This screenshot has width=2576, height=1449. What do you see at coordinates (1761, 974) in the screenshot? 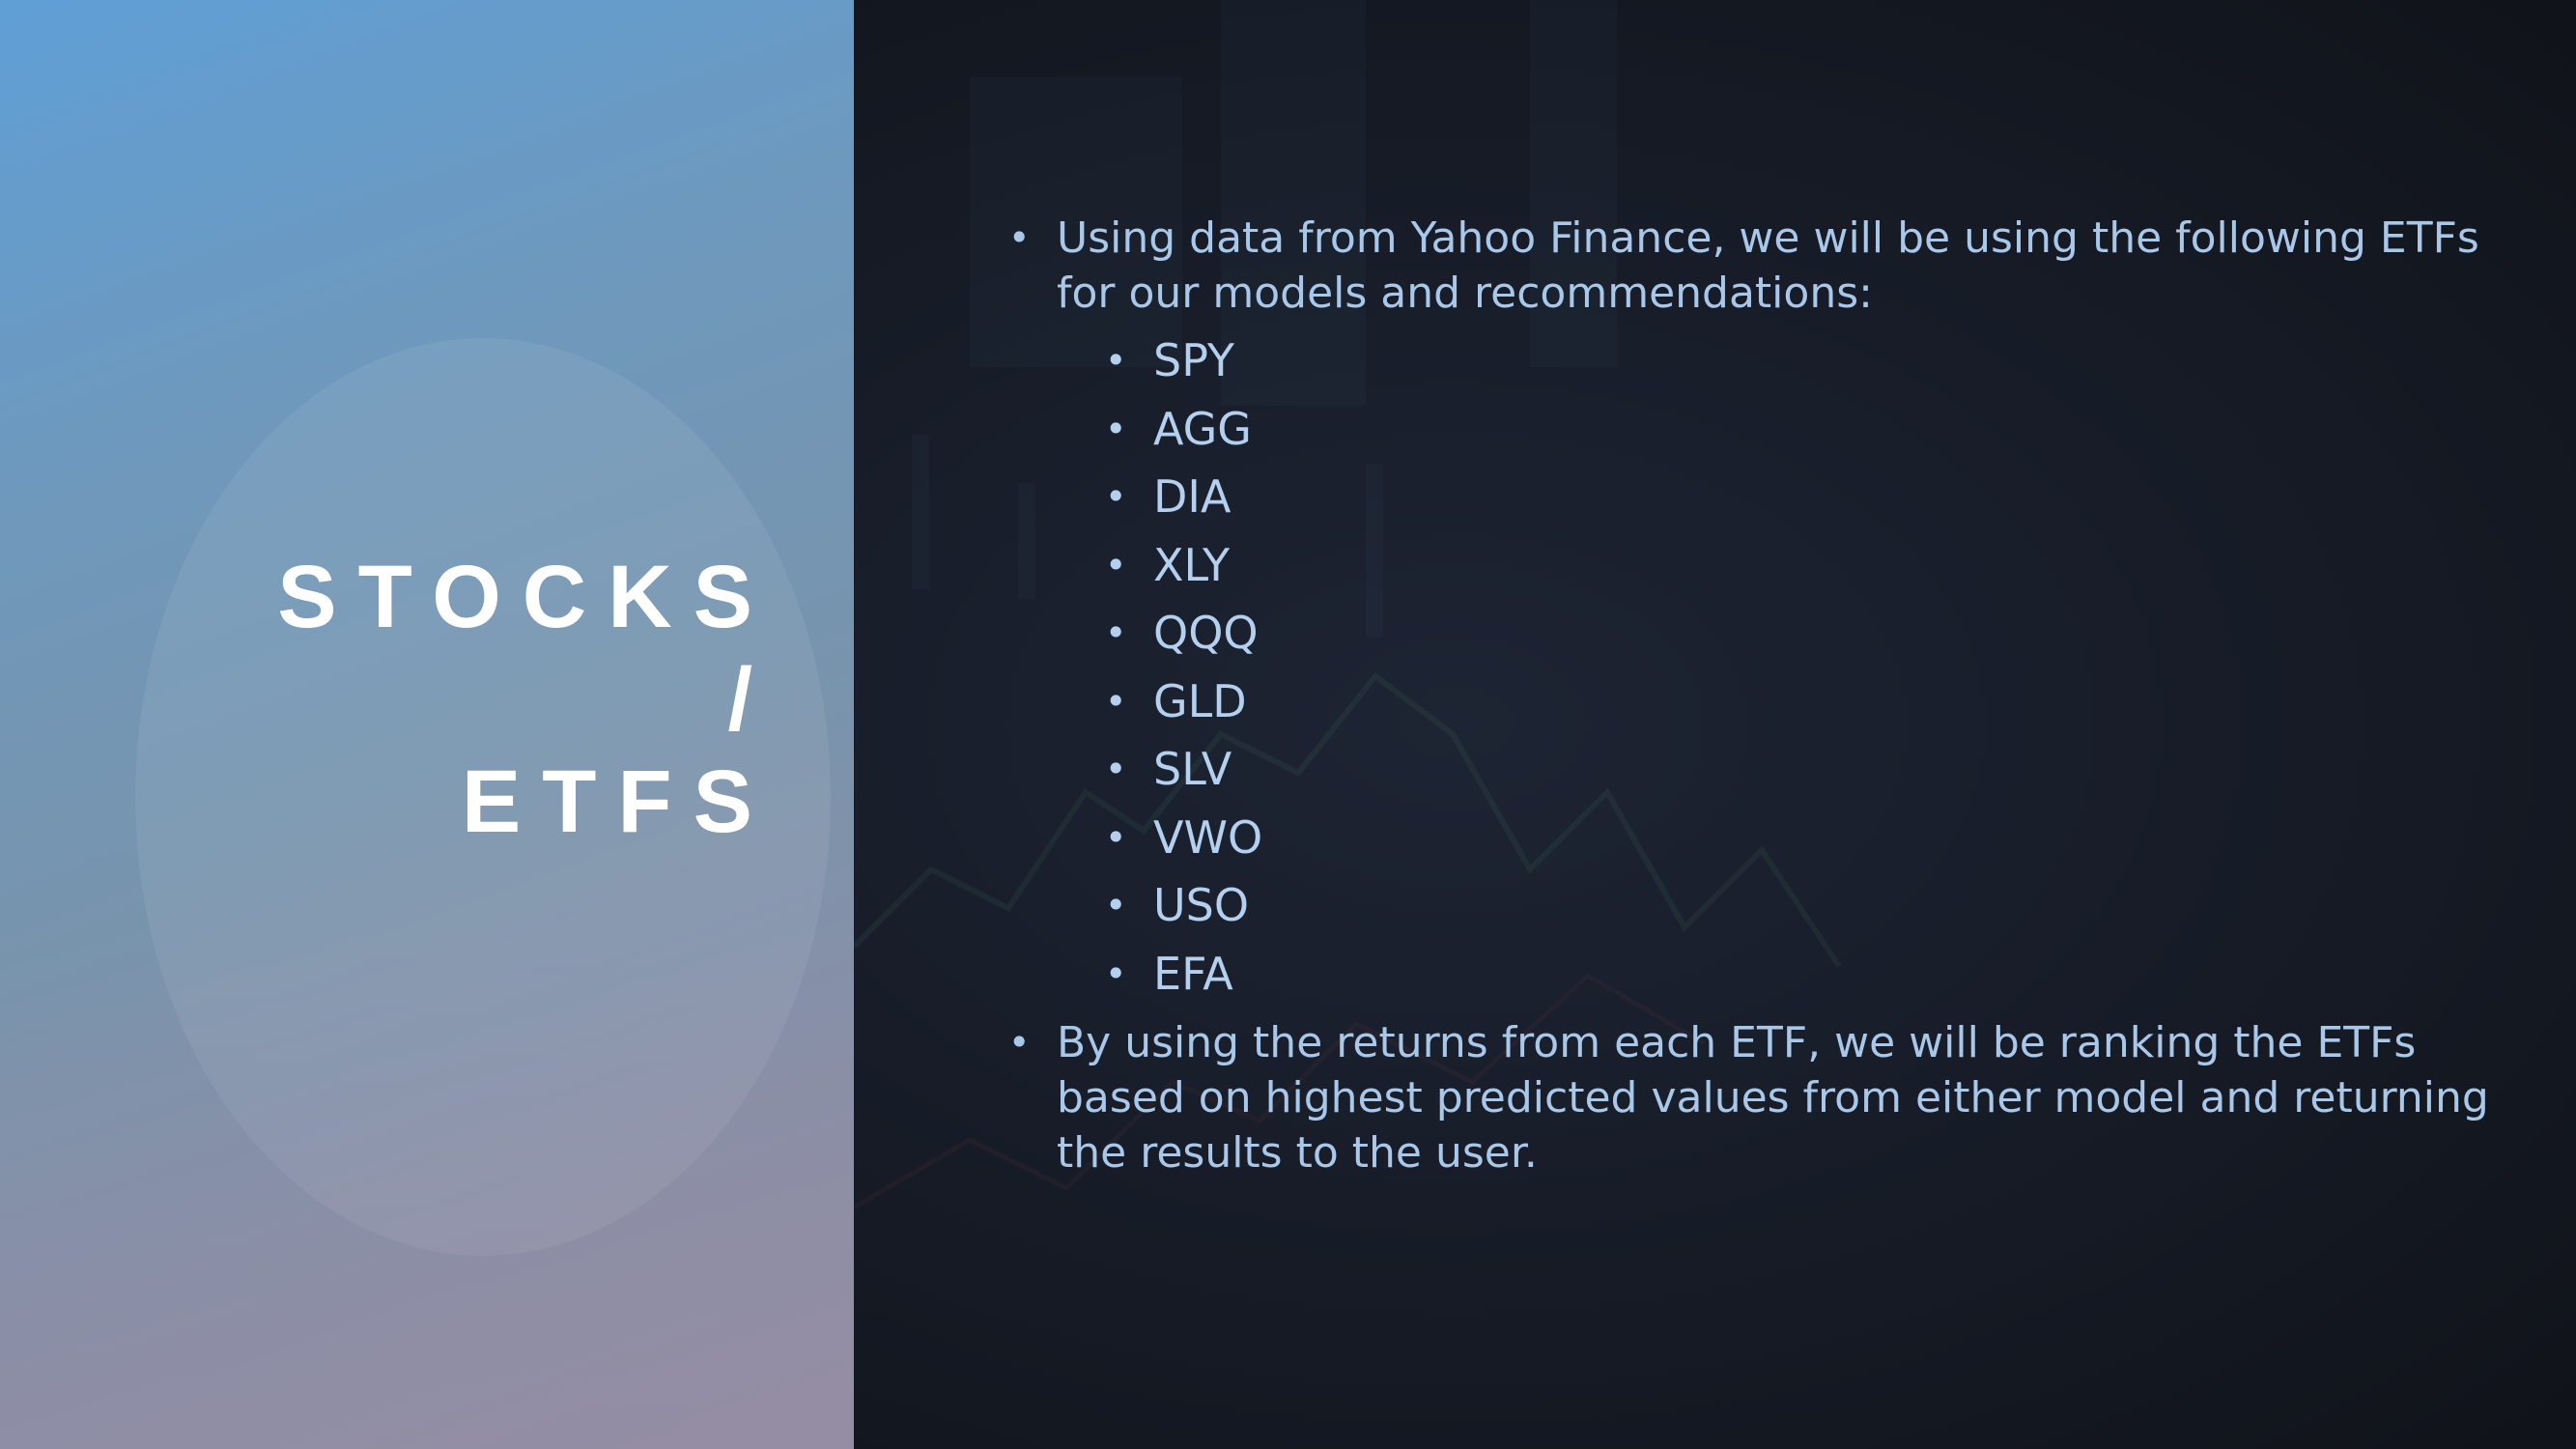
I see `list-item: • EFA` at bounding box center [1761, 974].